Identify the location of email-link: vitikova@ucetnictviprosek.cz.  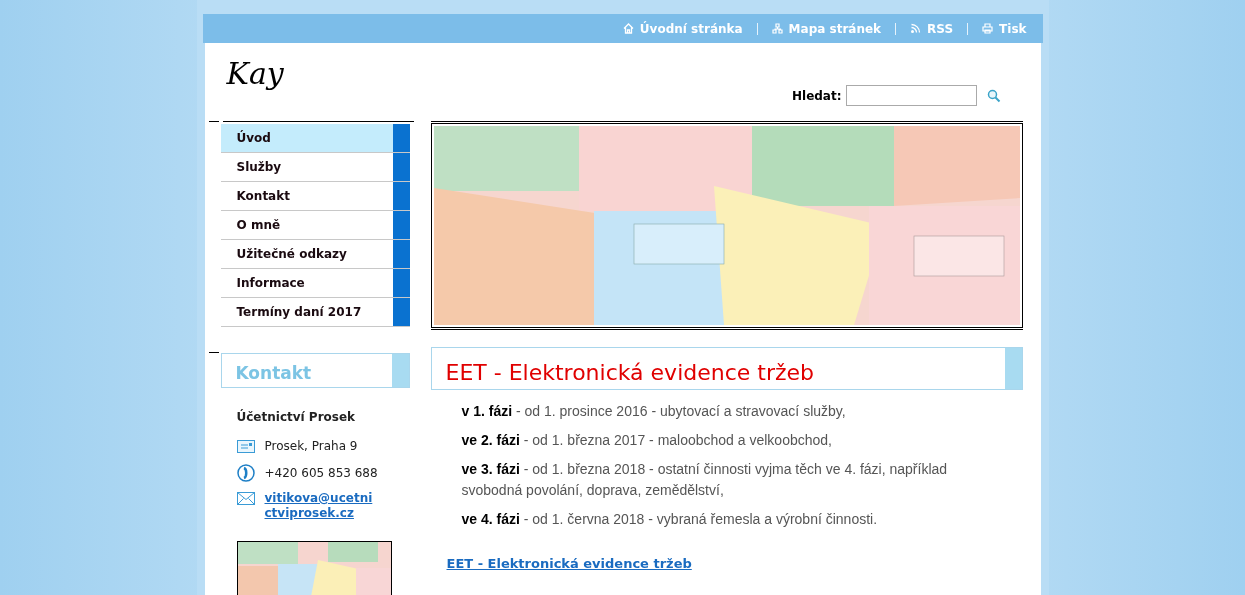
(320, 506).